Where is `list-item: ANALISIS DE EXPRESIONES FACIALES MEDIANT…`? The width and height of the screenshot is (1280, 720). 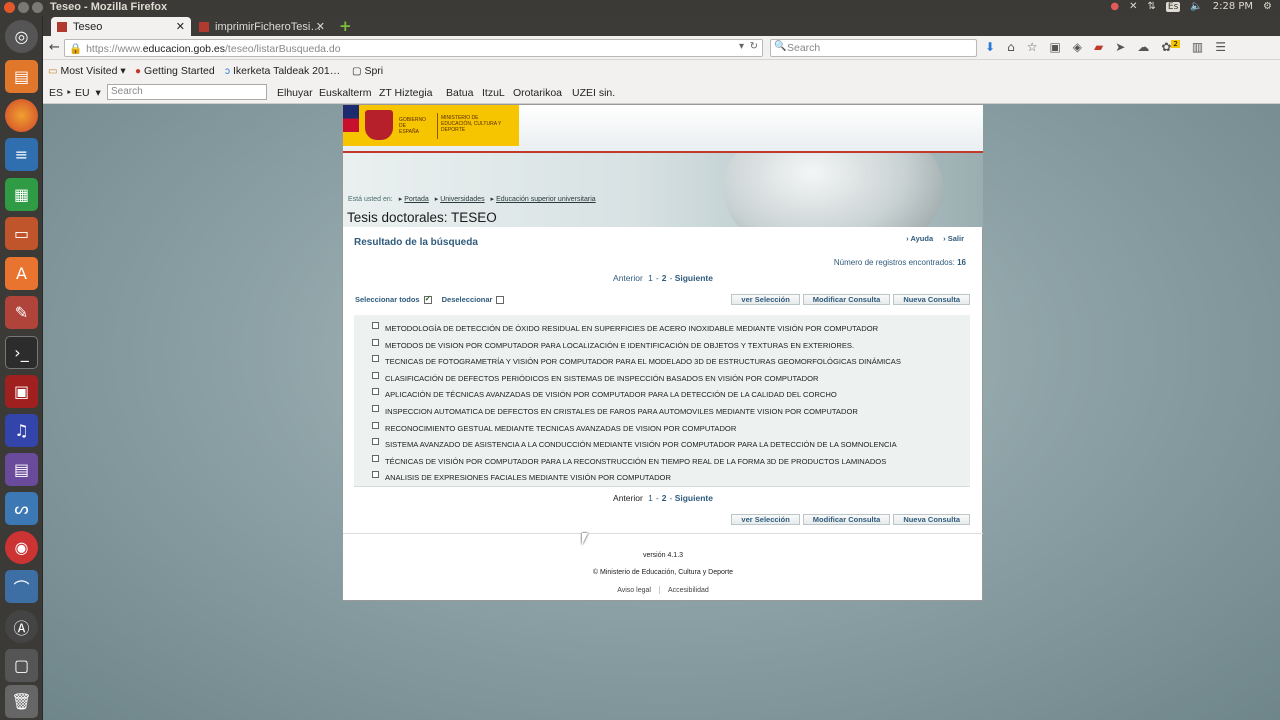
list-item: ANALISIS DE EXPRESIONES FACIALES MEDIANT… is located at coordinates (521, 476).